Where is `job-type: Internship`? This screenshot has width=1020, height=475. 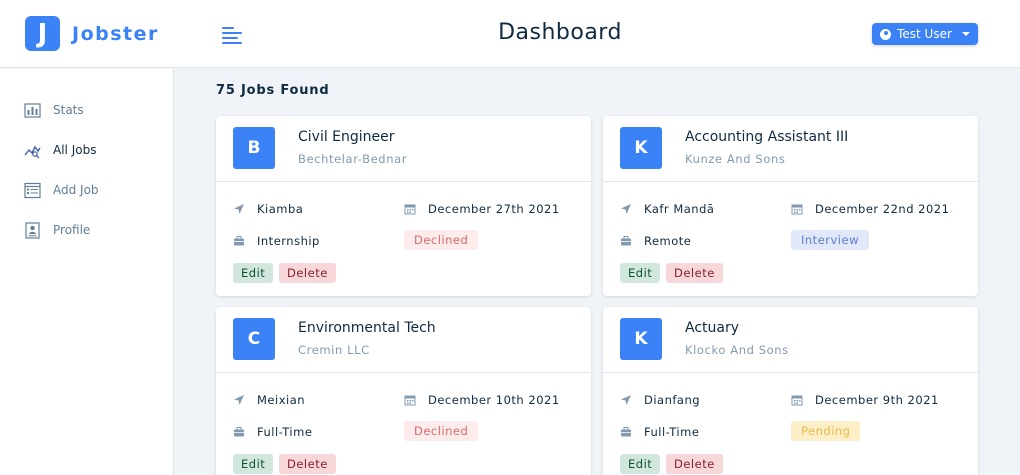 job-type: Internship is located at coordinates (288, 241).